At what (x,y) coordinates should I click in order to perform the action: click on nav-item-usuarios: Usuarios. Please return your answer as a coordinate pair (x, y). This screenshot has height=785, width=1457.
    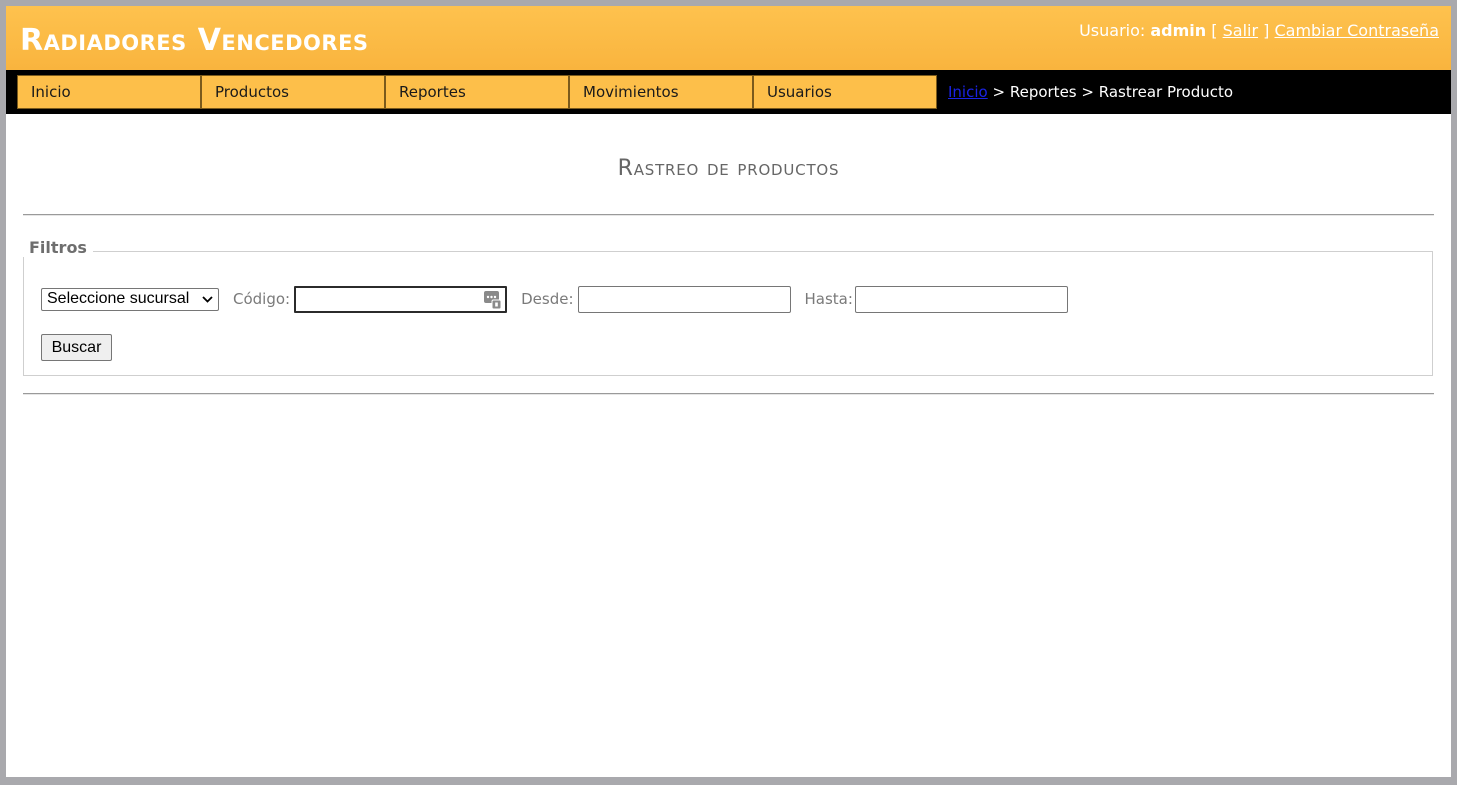
    Looking at the image, I should click on (845, 92).